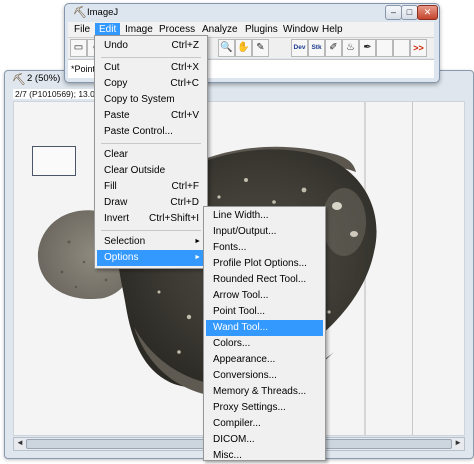  I want to click on menu-item-selection: Selection ►, so click(151, 242).